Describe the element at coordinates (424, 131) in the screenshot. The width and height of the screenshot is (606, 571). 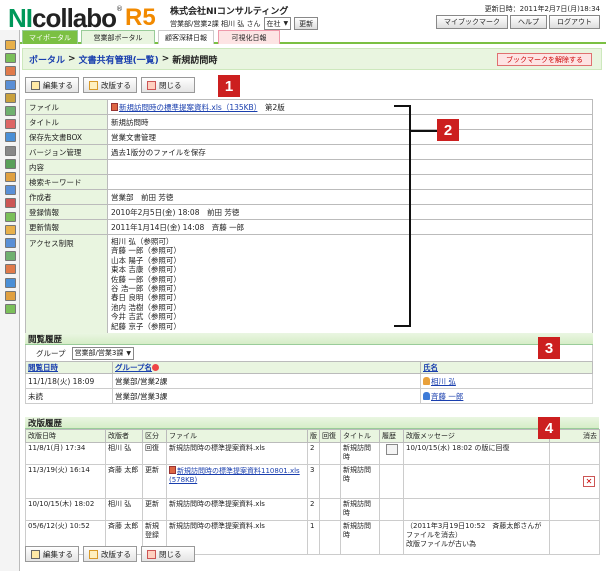
I see `callout-line` at that location.